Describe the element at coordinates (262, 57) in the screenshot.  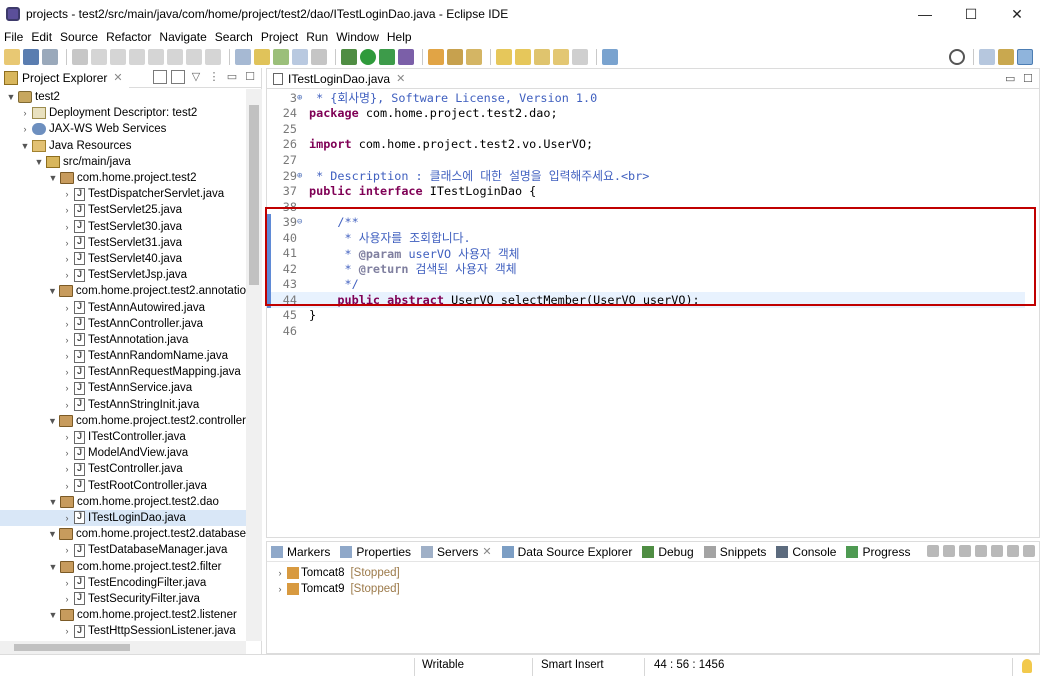
I see `open-type-icon` at that location.